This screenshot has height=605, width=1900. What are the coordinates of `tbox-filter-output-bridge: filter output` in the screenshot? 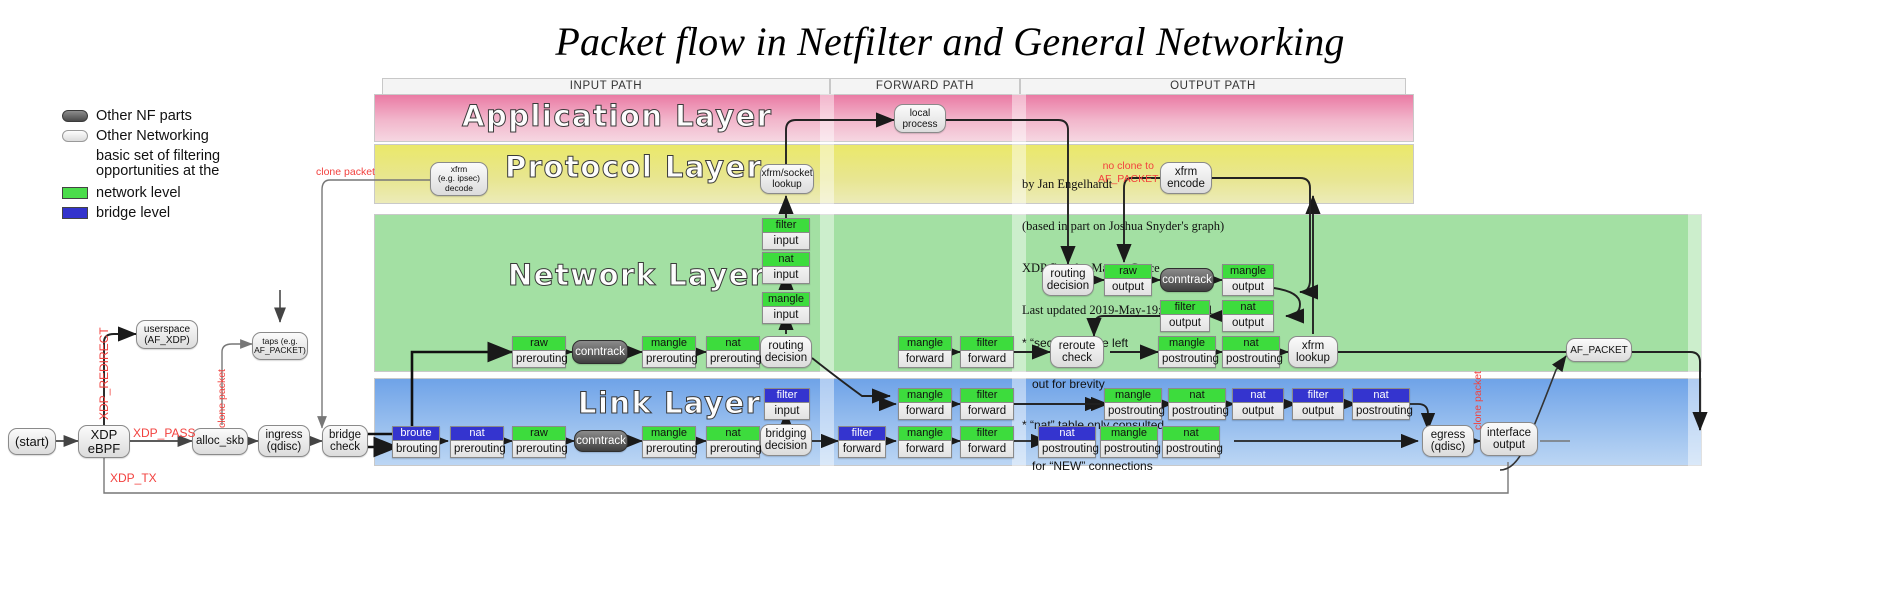 It's located at (1318, 404).